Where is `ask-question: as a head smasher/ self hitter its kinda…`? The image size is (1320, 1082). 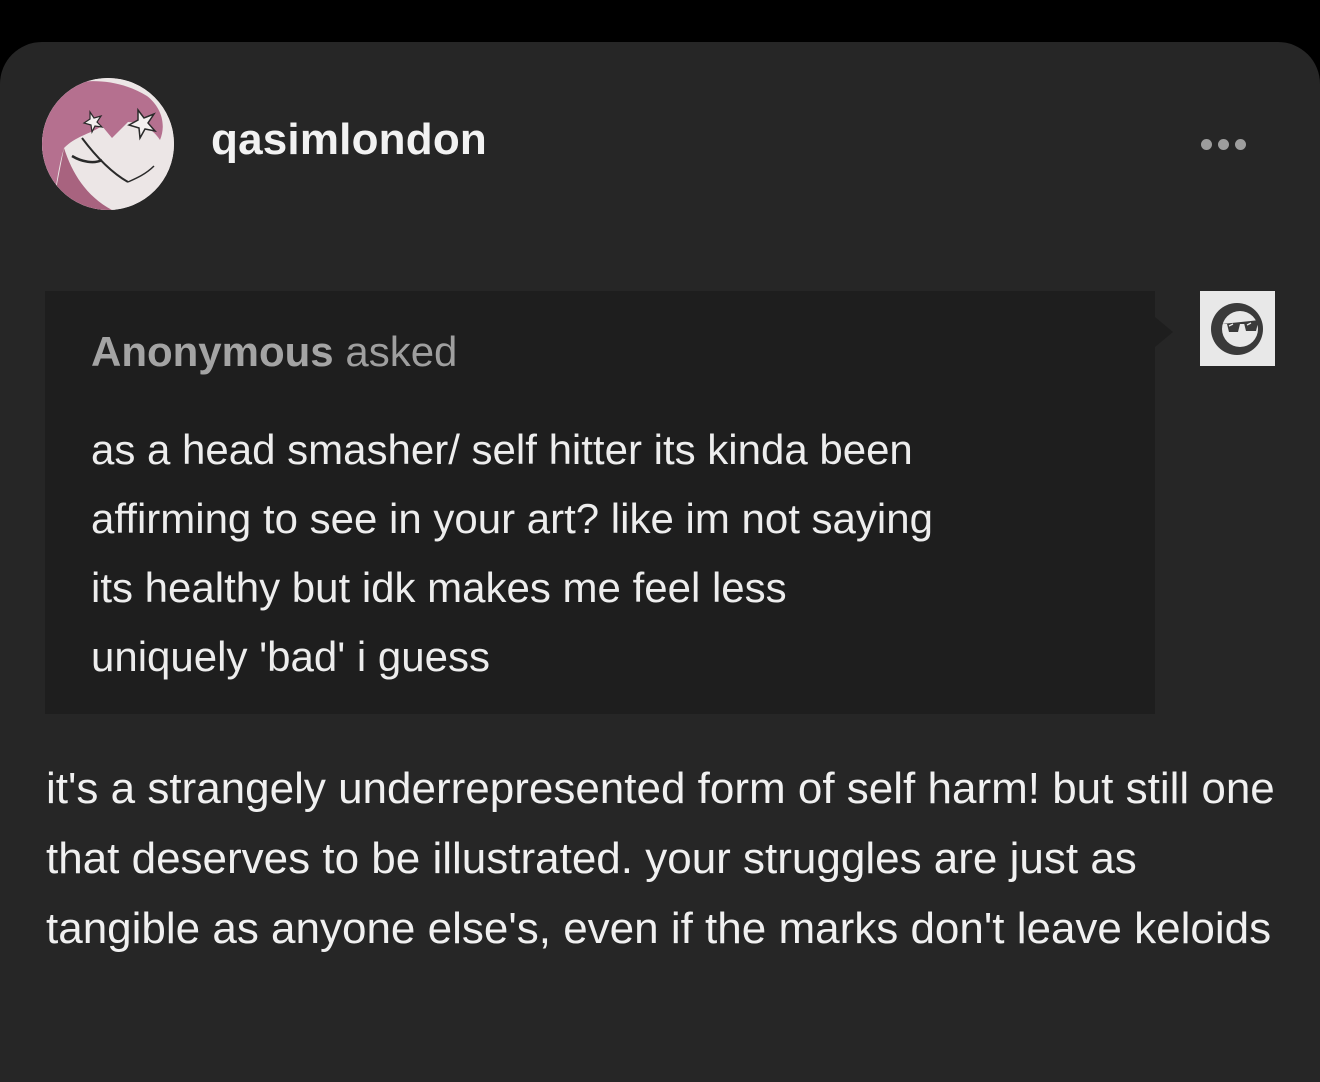 ask-question: as a head smasher/ self hitter its kinda… is located at coordinates (512, 553).